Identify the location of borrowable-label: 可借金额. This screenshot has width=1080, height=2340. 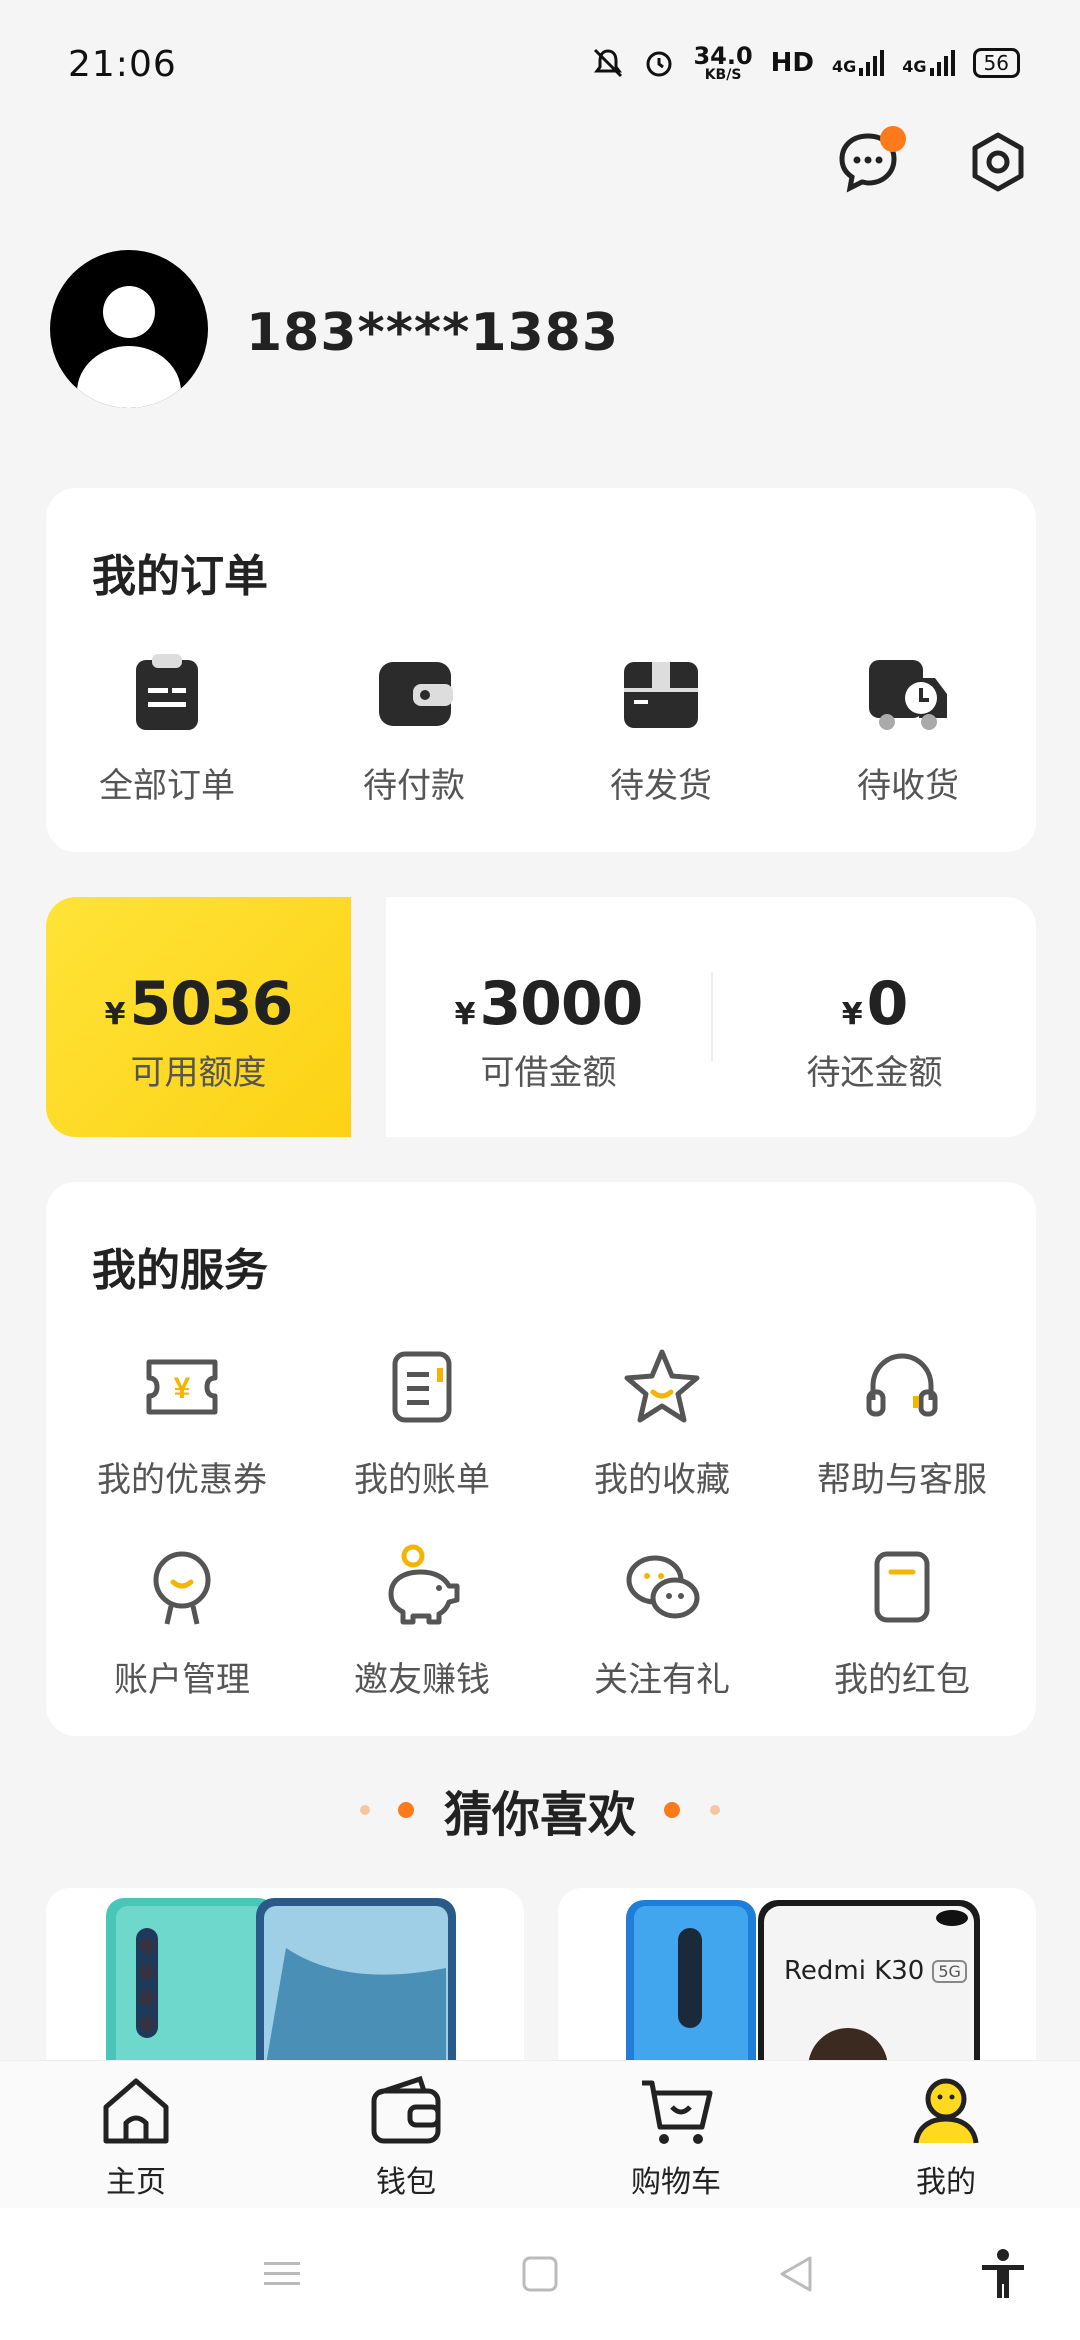
(548, 1073).